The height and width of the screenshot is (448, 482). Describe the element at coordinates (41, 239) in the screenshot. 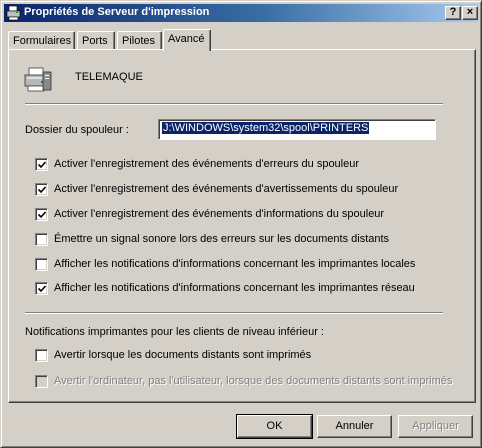

I see `checkbox-beep-remote-errors` at that location.